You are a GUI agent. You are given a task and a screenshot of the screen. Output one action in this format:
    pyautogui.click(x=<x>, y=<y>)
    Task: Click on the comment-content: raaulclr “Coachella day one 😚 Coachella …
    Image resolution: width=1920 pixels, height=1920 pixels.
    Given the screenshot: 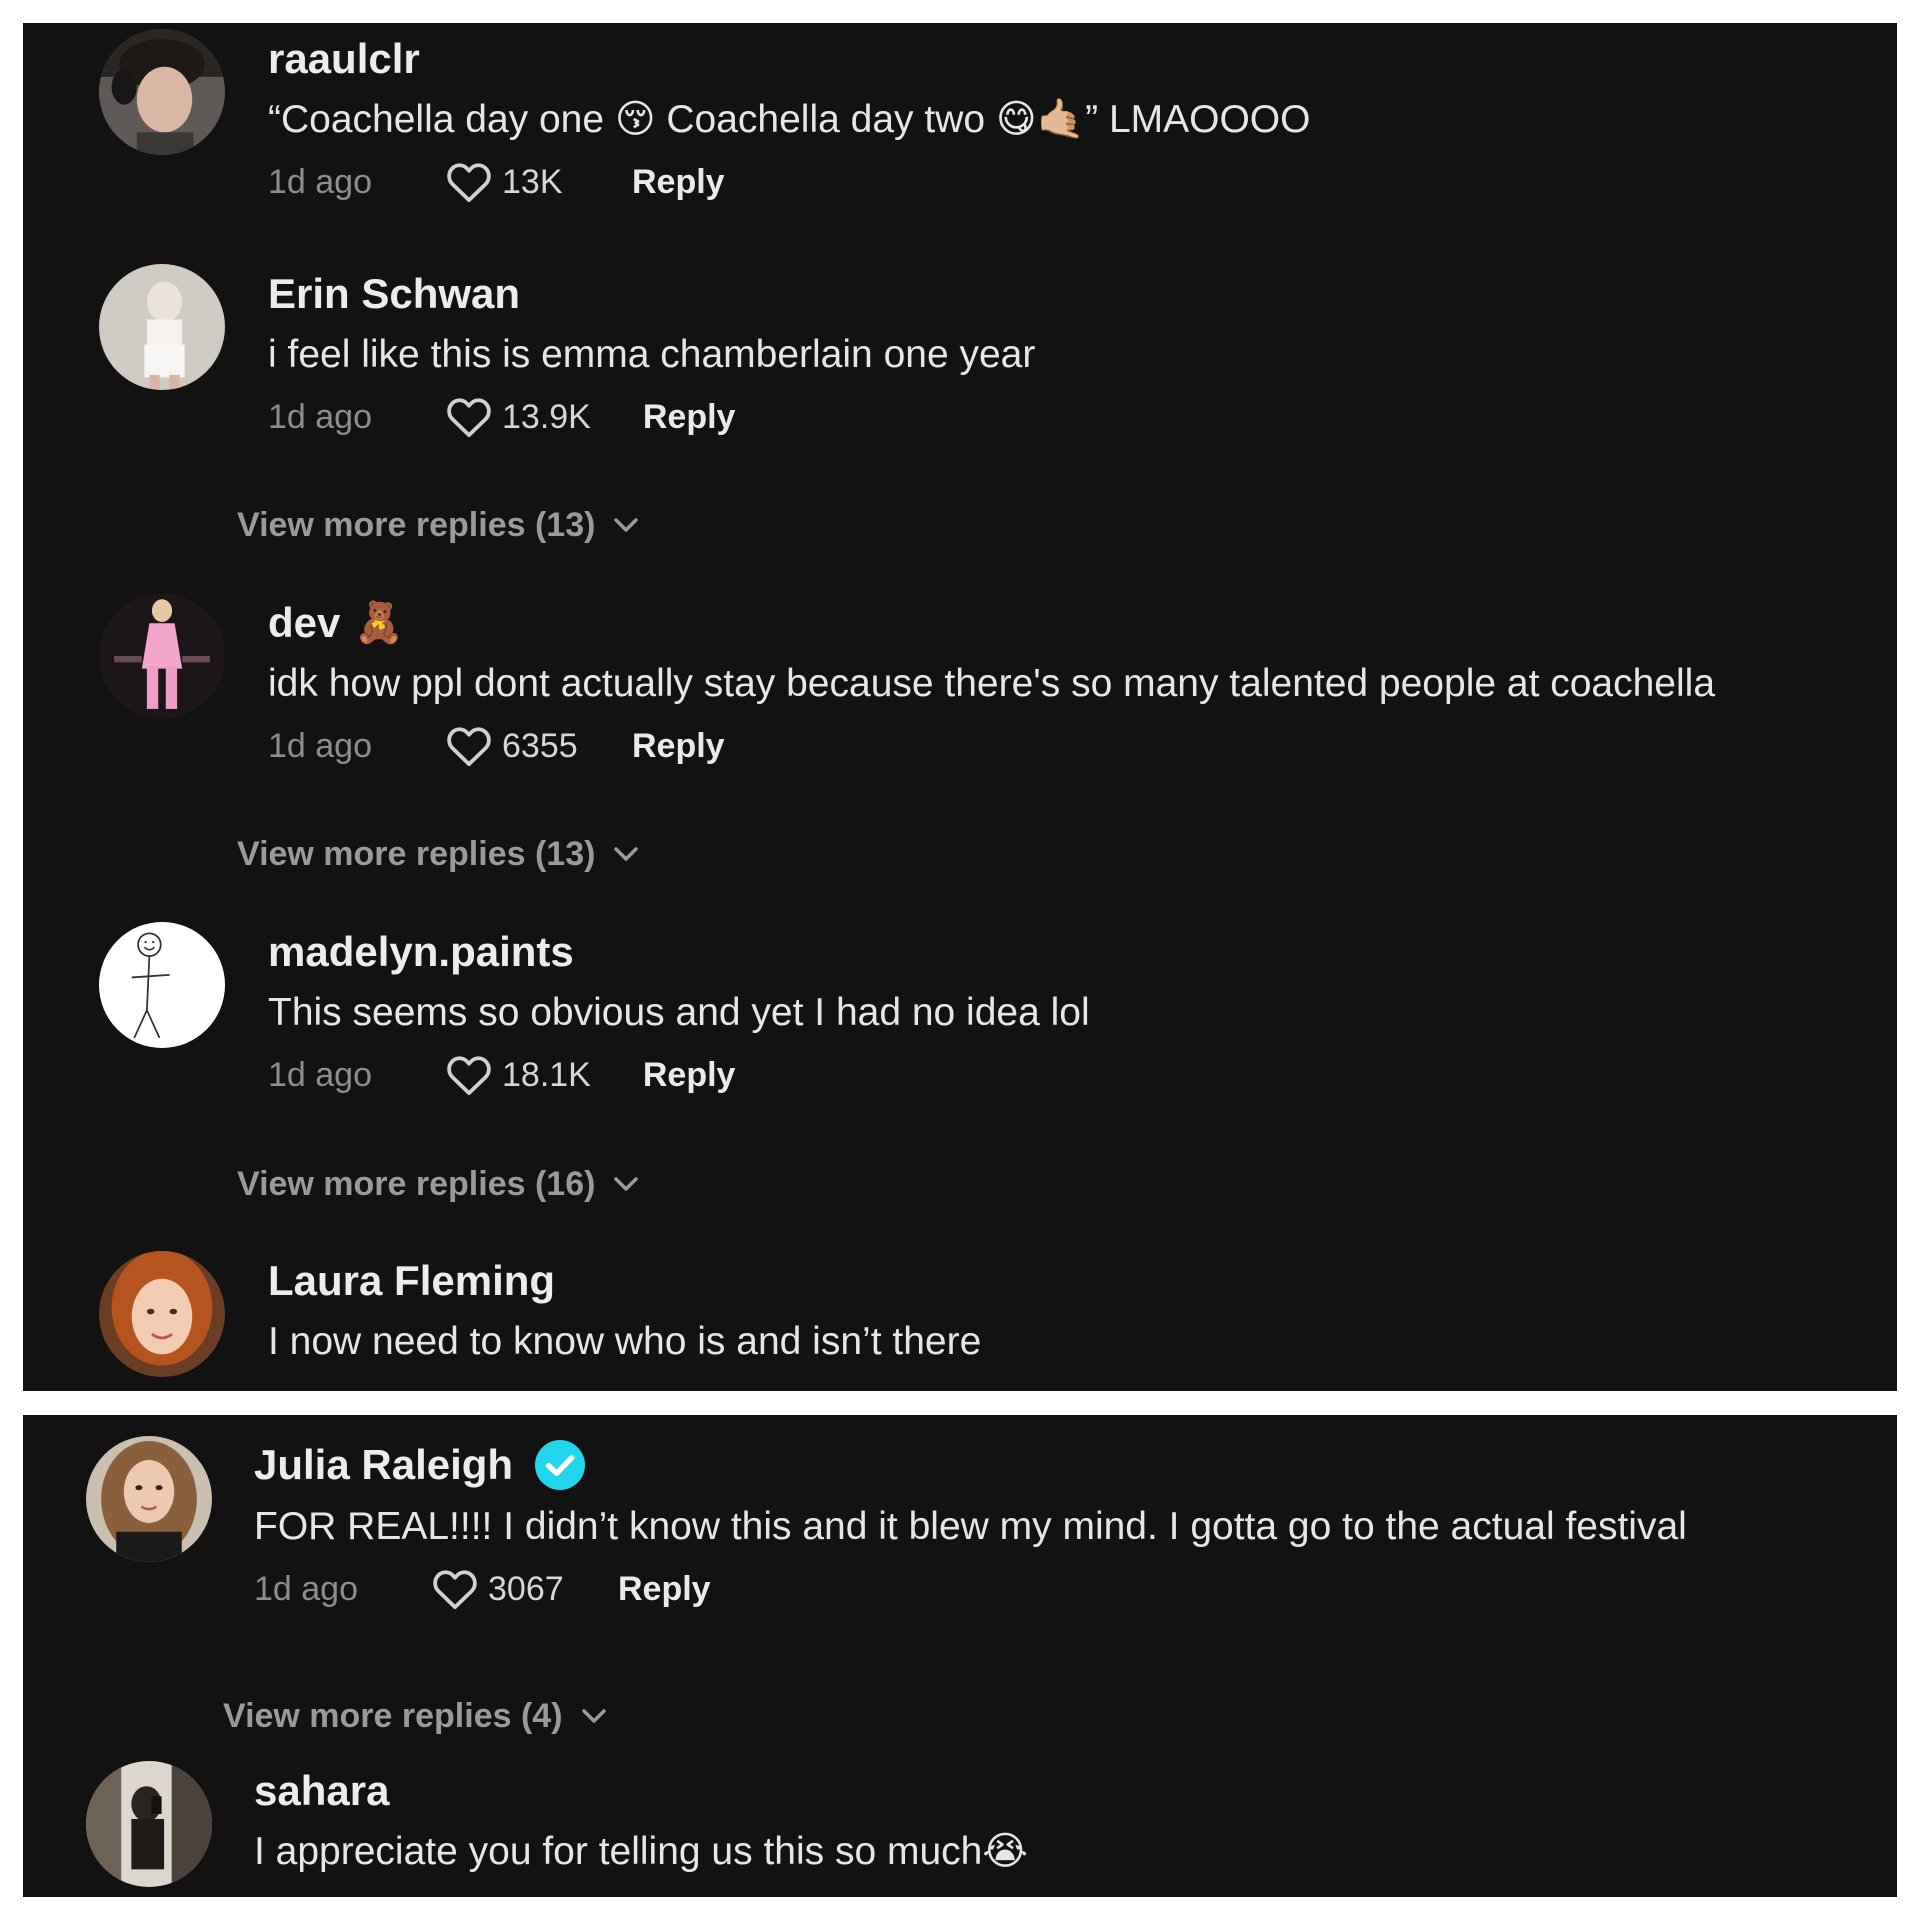 What is the action you would take?
    pyautogui.click(x=1077, y=119)
    